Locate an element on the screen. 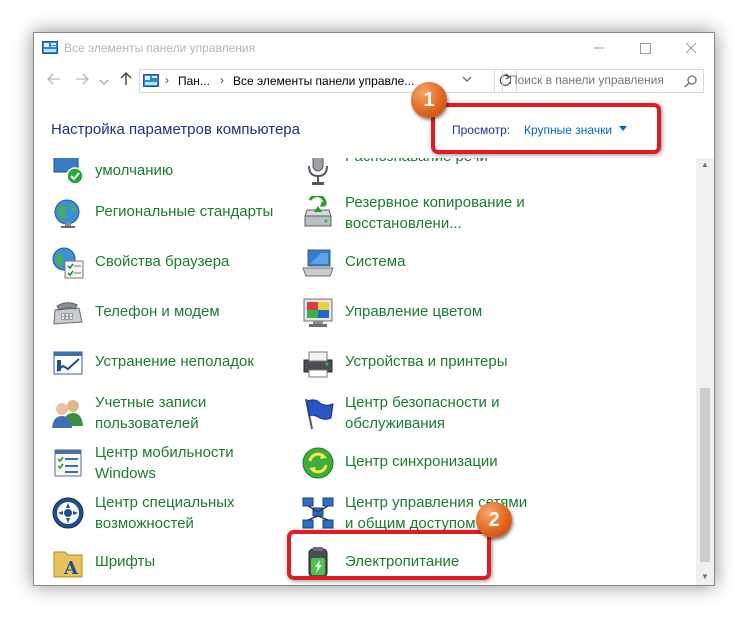  security-maintenance-icon is located at coordinates (319, 414).